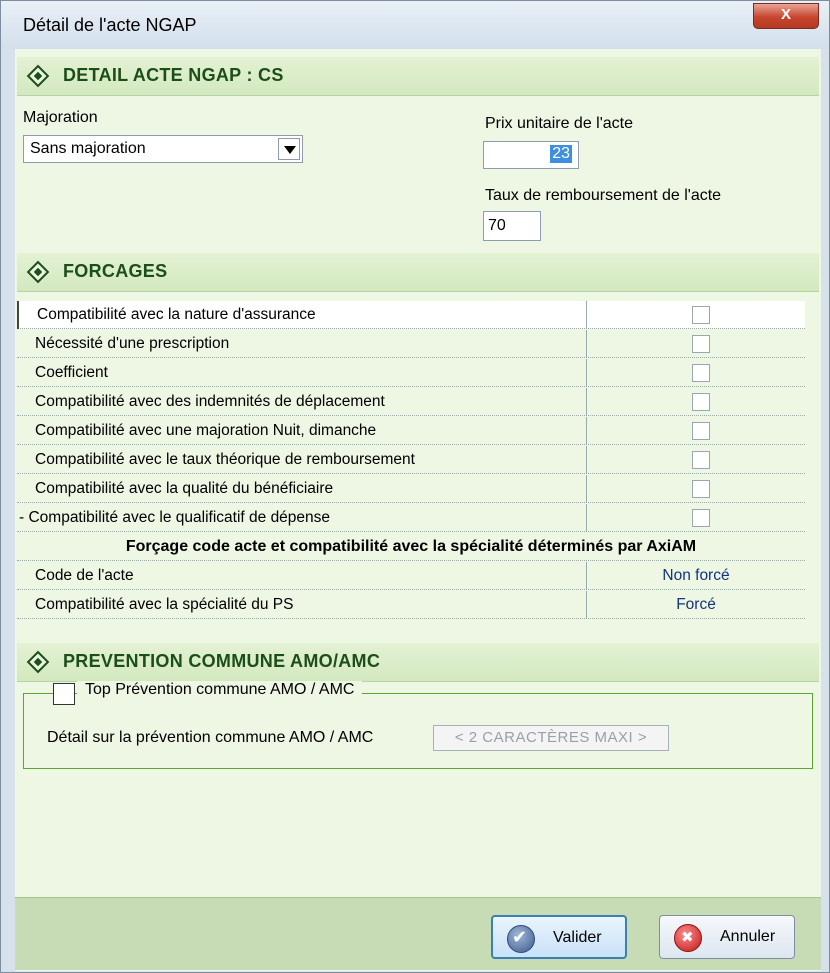  What do you see at coordinates (688, 938) in the screenshot?
I see `cancel-icon` at bounding box center [688, 938].